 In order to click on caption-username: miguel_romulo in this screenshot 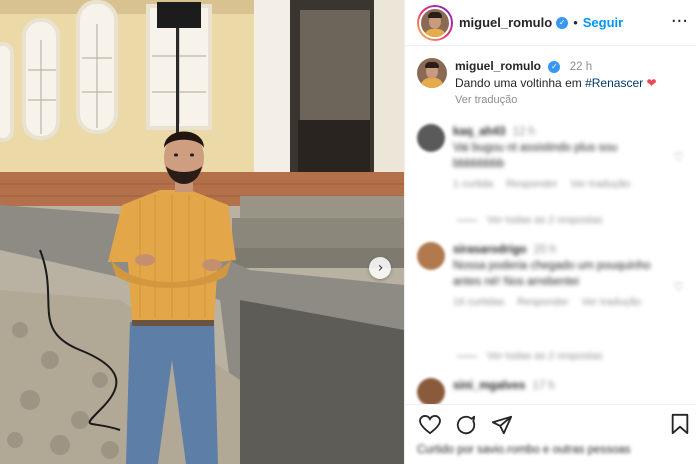, I will do `click(498, 66)`.